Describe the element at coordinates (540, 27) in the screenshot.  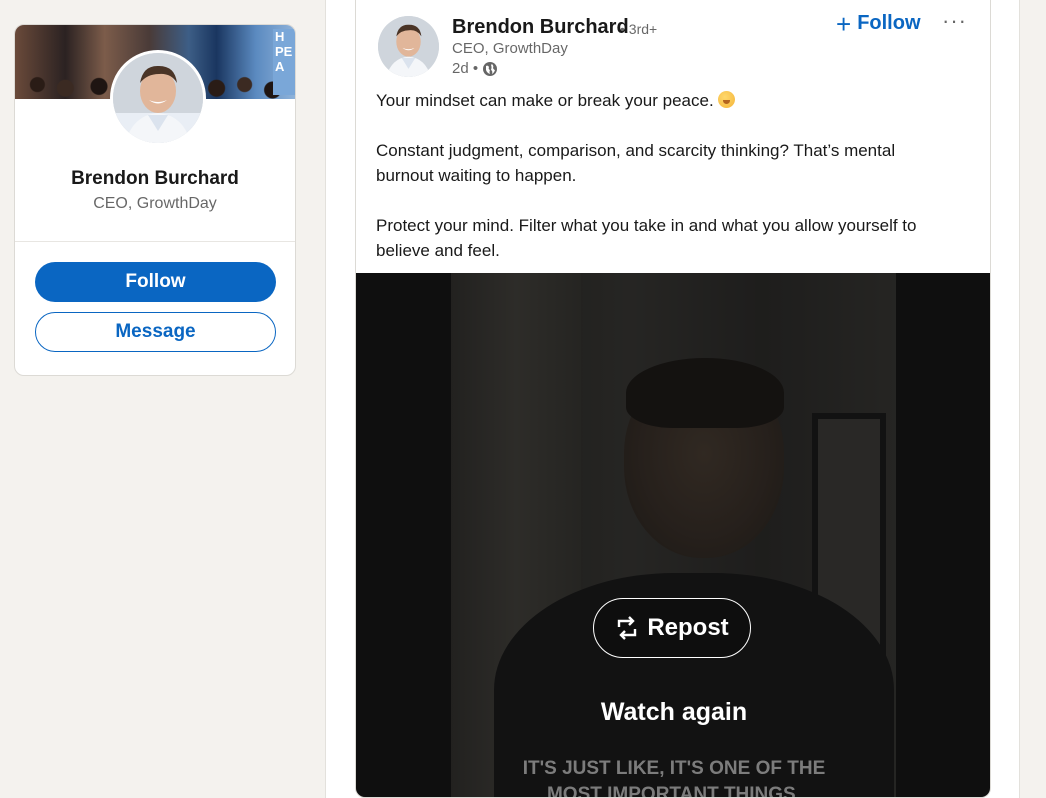
I see `post-author-name: Brendon Burchard` at that location.